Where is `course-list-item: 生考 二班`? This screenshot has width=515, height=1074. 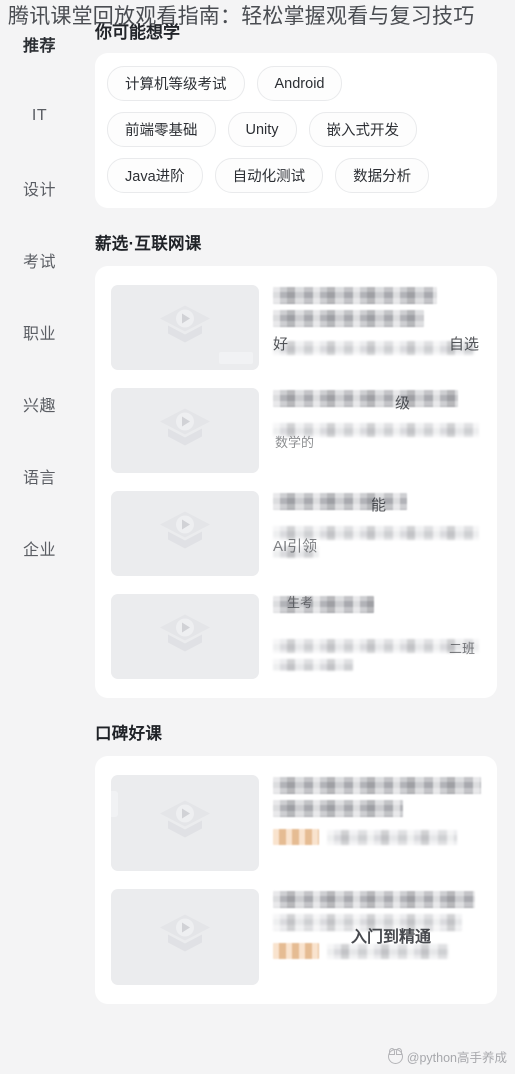 course-list-item: 生考 二班 is located at coordinates (296, 636).